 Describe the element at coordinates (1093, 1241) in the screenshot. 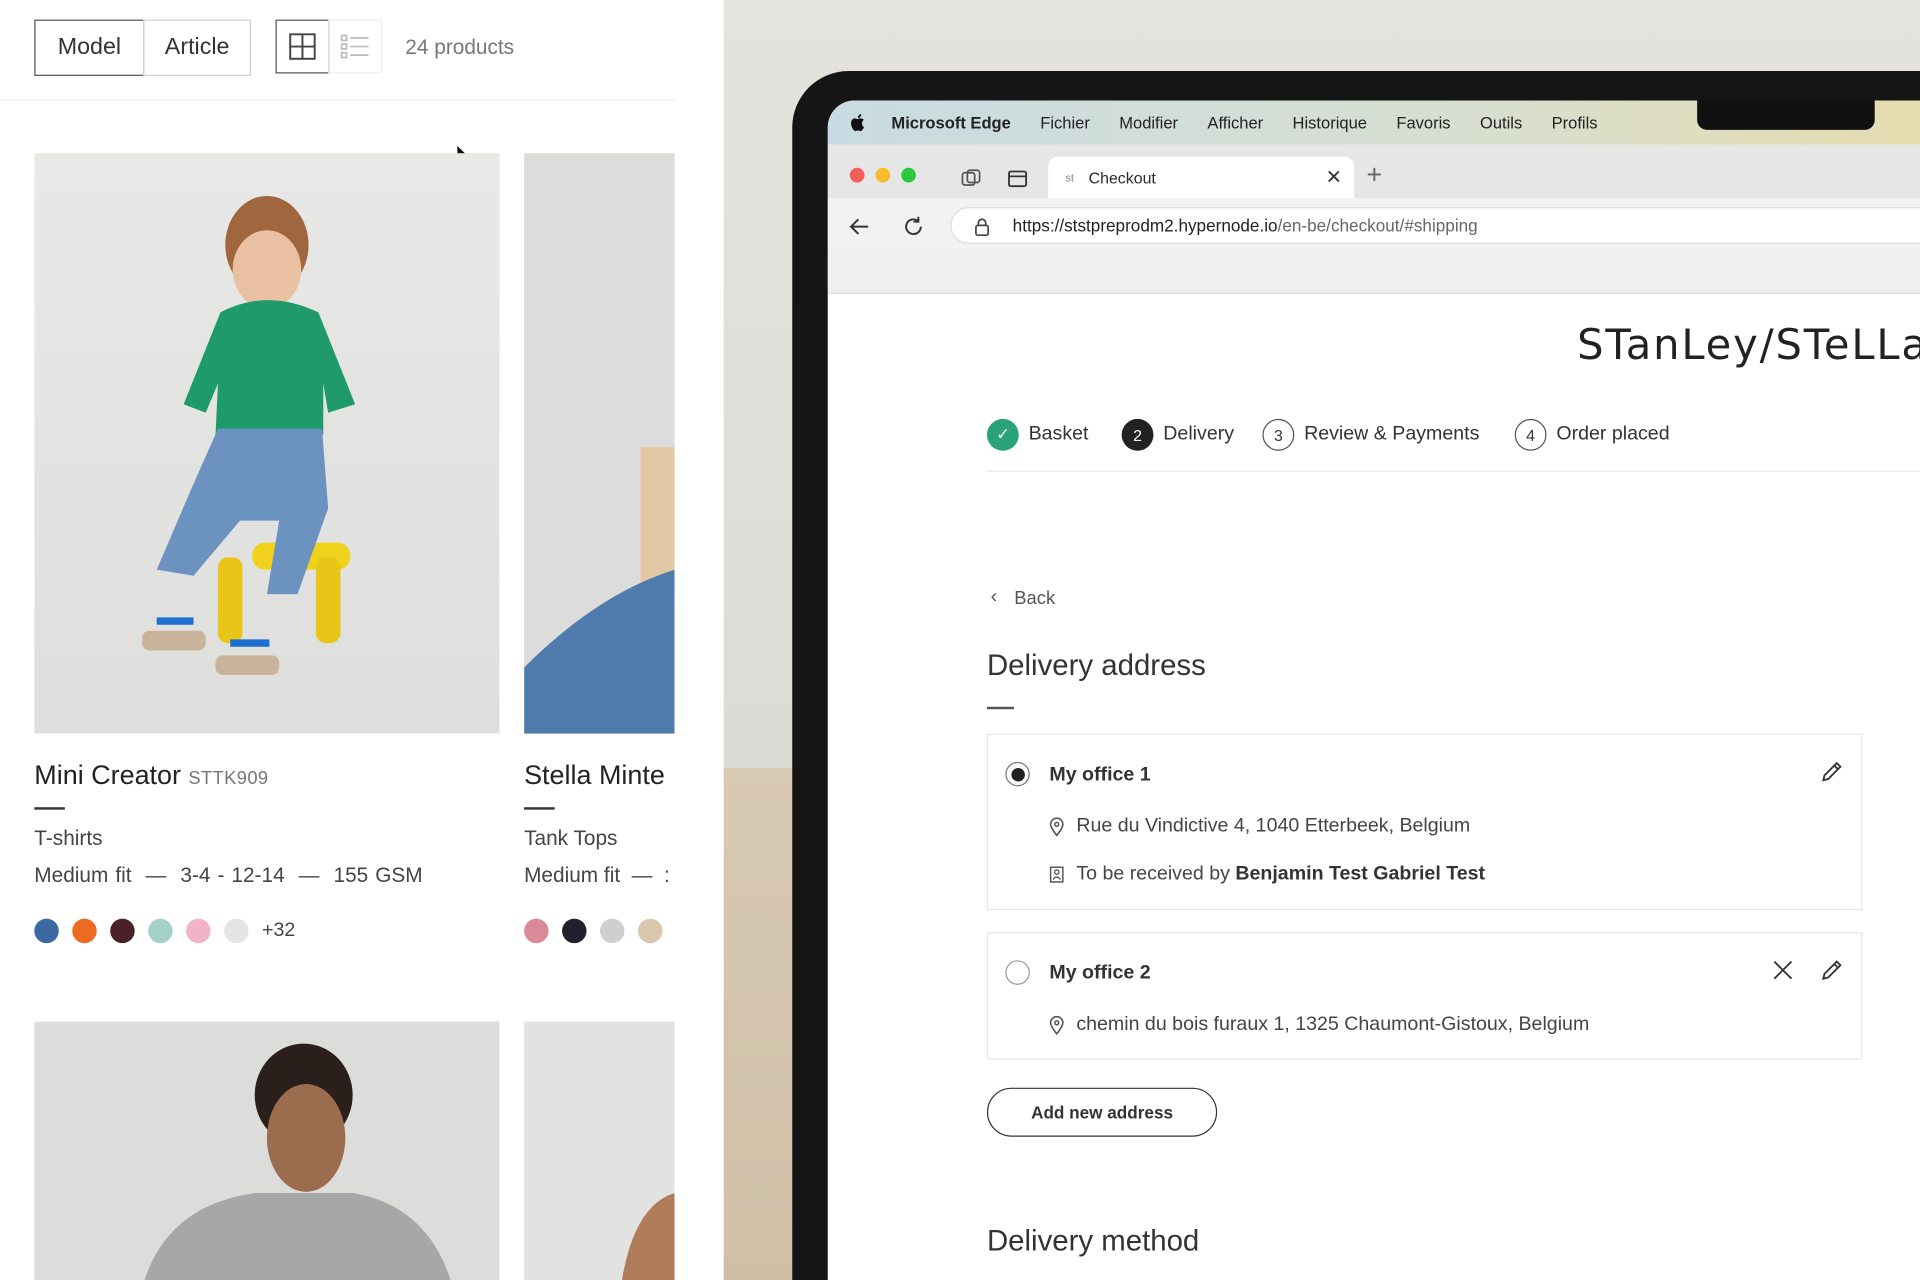

I see `delivery-method-title: Delivery method` at that location.